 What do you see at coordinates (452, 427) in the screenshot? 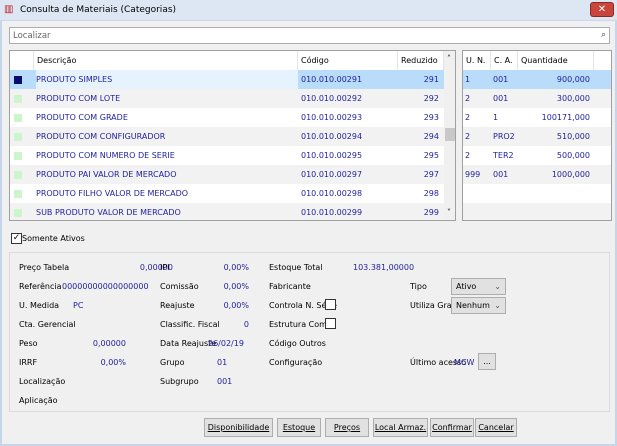
I see `confirmar-button: Confirmar` at bounding box center [452, 427].